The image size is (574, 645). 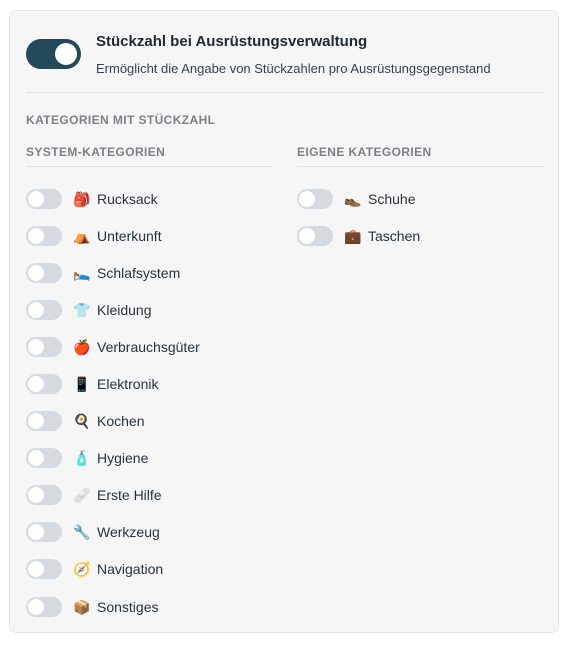 I want to click on category-label: Verbrauchsgüter, so click(x=148, y=346).